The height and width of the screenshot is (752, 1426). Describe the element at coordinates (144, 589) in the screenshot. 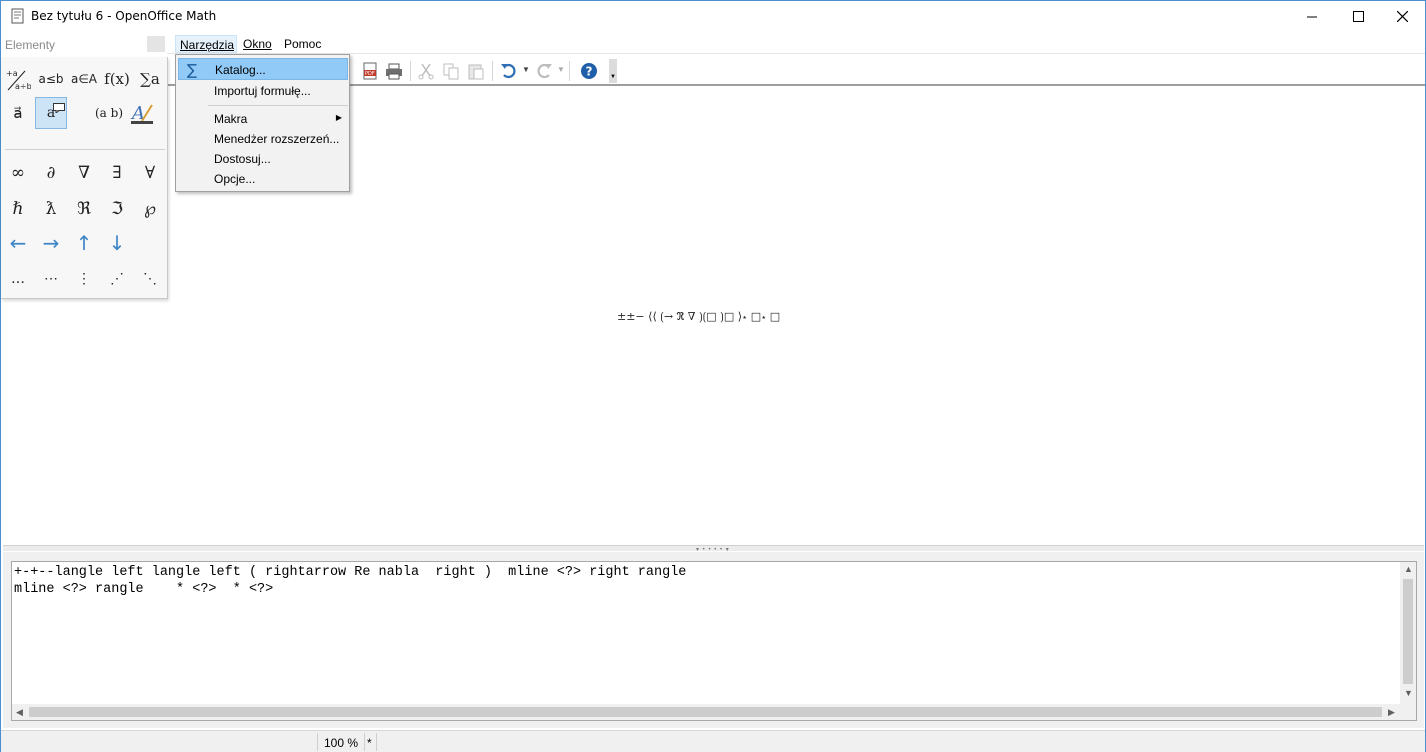

I see `command-line-2: mline <?> rangle * <?> * <?>` at that location.